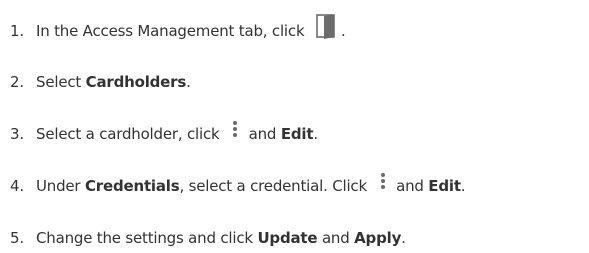  Describe the element at coordinates (275, 186) in the screenshot. I see `step-text: , select a credential. Click` at that location.